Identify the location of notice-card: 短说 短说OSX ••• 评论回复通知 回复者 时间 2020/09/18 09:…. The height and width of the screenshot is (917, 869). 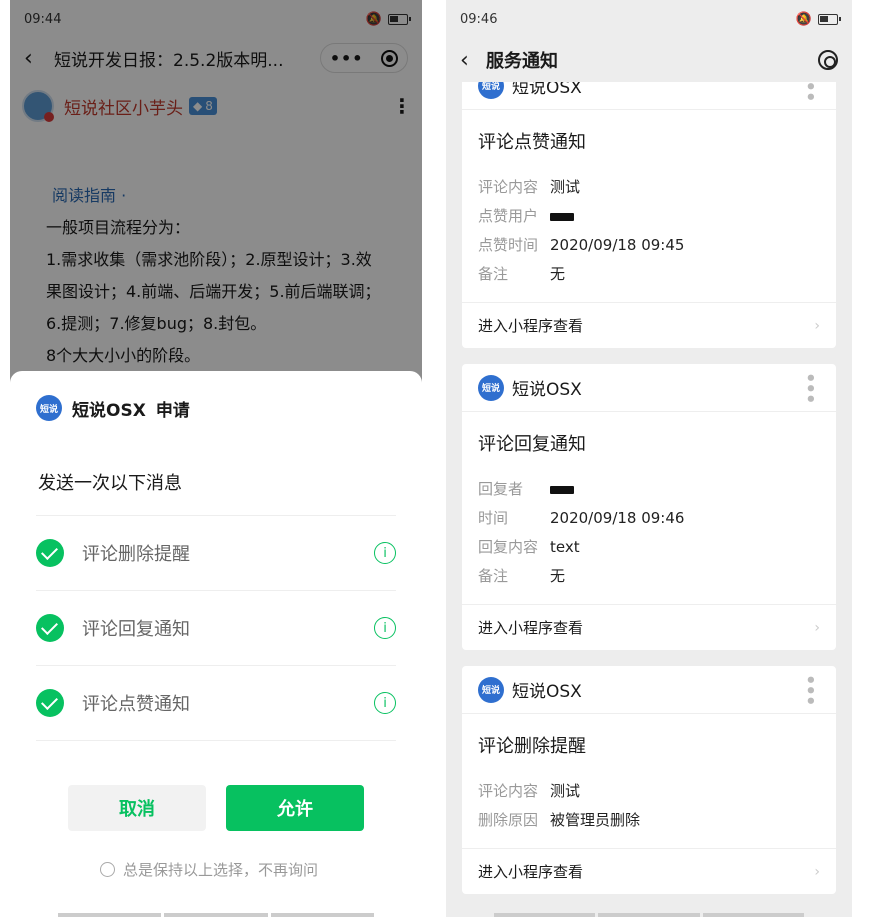
(649, 507).